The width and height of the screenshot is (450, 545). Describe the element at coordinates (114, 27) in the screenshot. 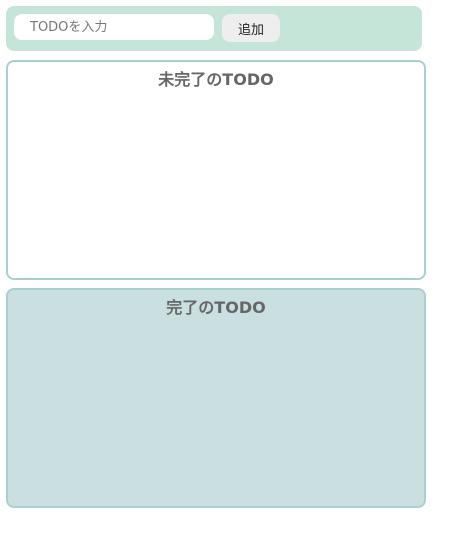

I see `todo-input` at that location.